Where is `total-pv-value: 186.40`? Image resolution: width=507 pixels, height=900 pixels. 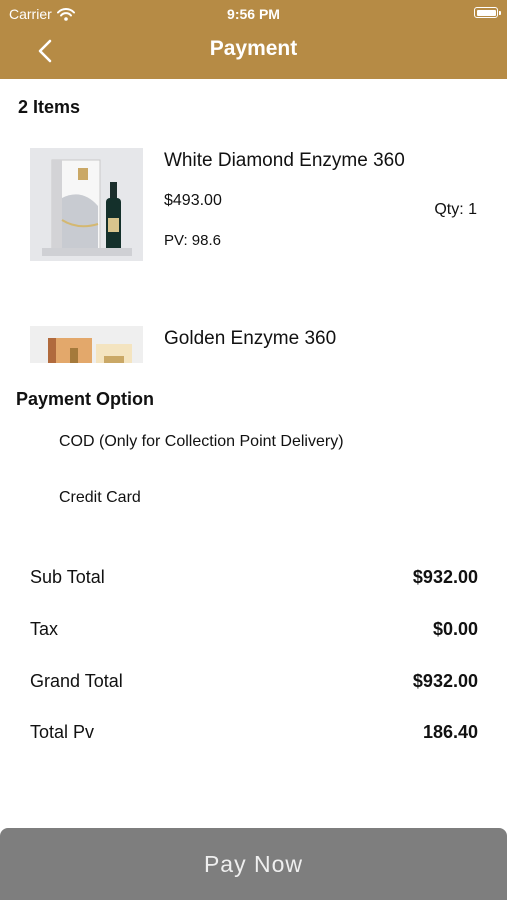 total-pv-value: 186.40 is located at coordinates (450, 732).